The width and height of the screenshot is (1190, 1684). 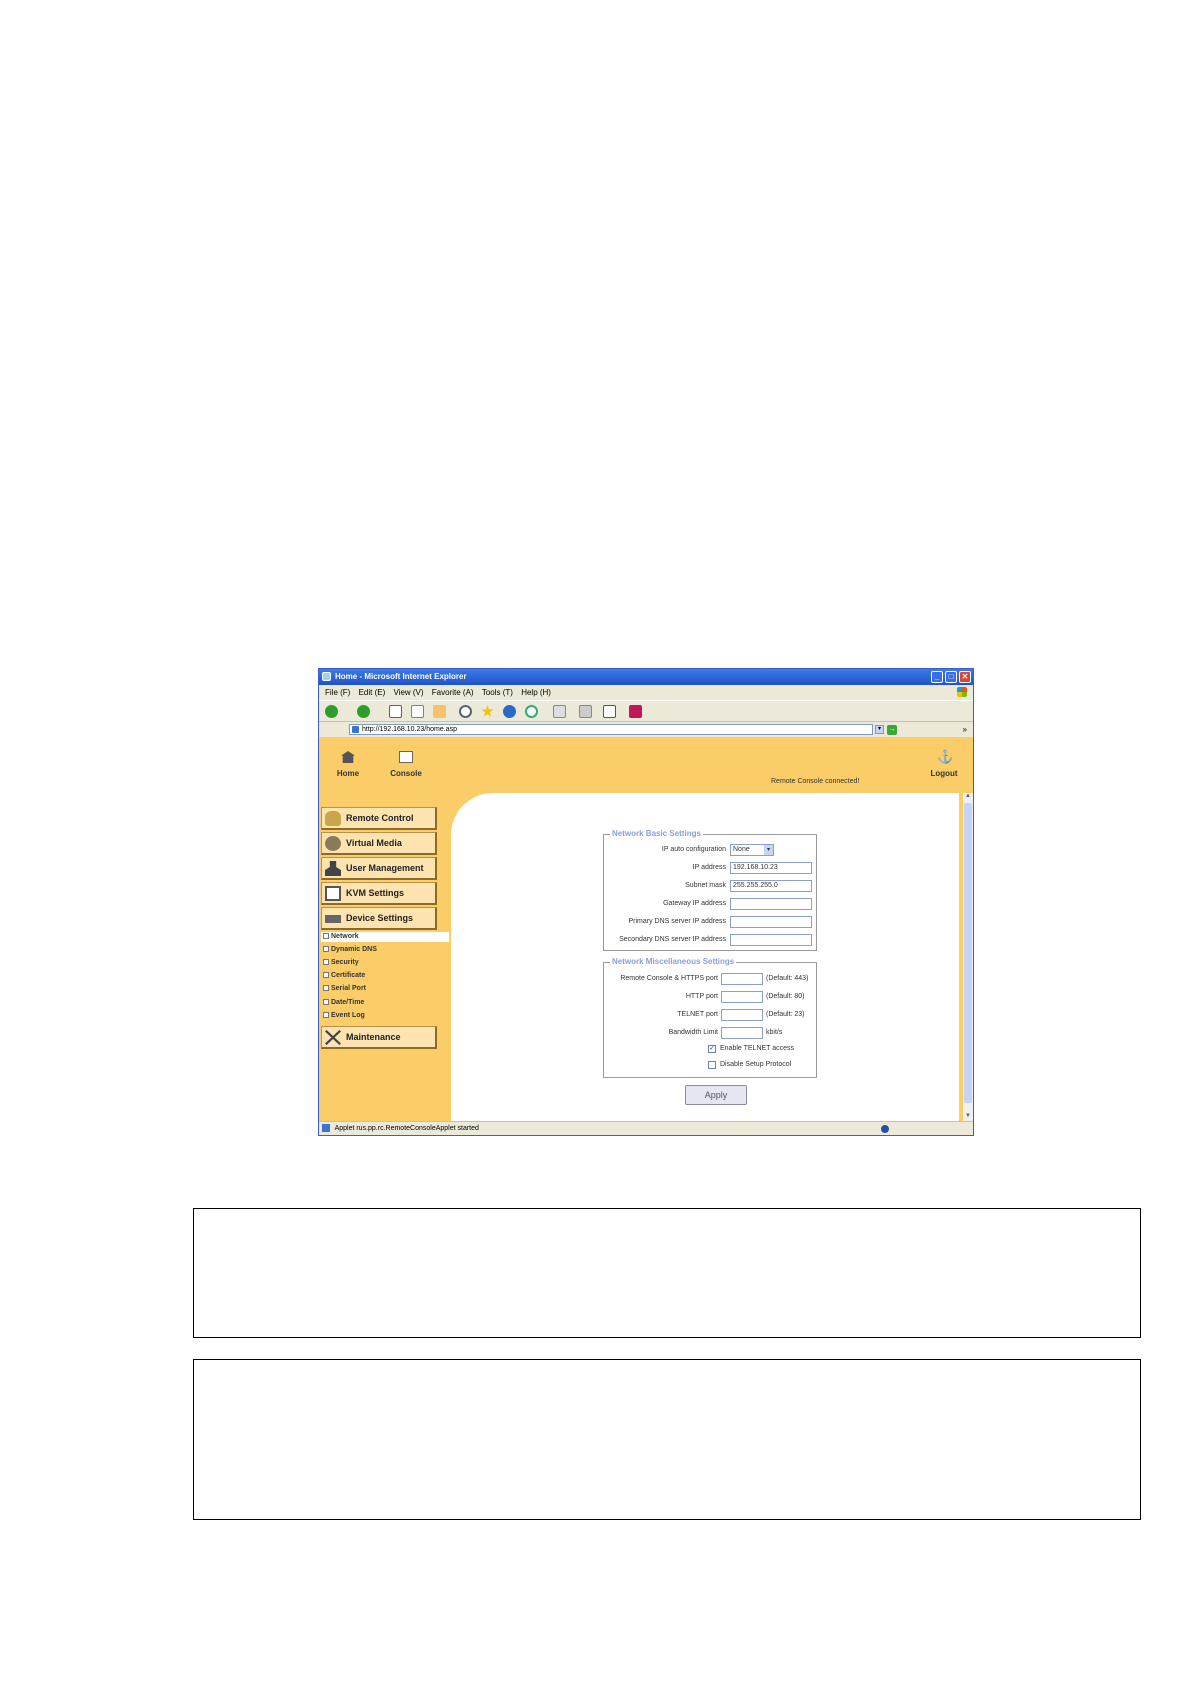 I want to click on refresh-icon, so click(x=417, y=711).